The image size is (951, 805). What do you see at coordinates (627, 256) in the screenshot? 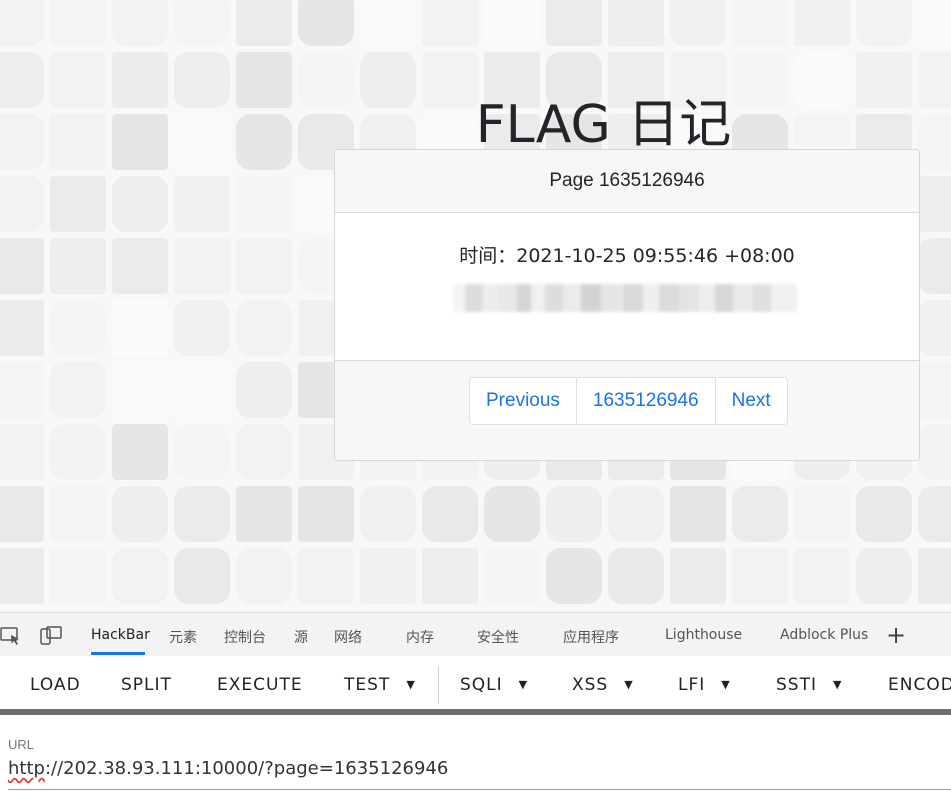
I see `time-text: 时间：2021-10-25 09:55:46 +08:00` at bounding box center [627, 256].